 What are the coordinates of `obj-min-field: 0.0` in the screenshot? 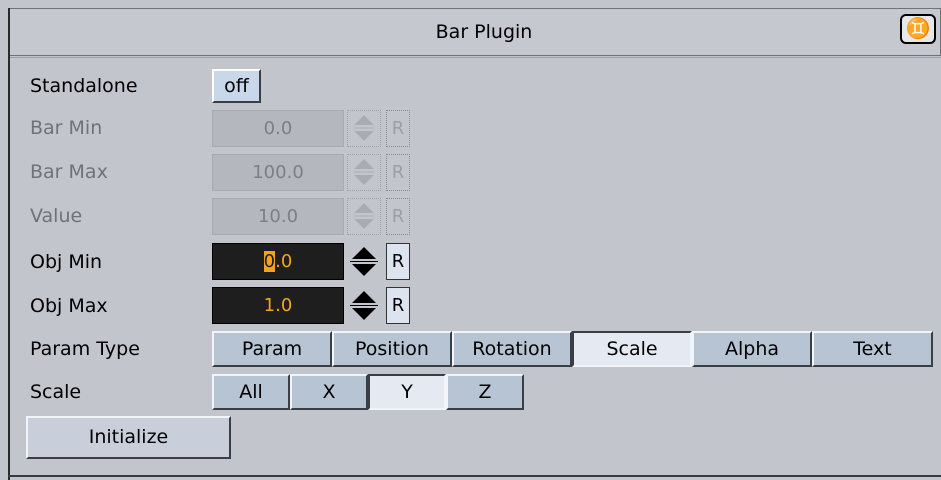 It's located at (278, 261).